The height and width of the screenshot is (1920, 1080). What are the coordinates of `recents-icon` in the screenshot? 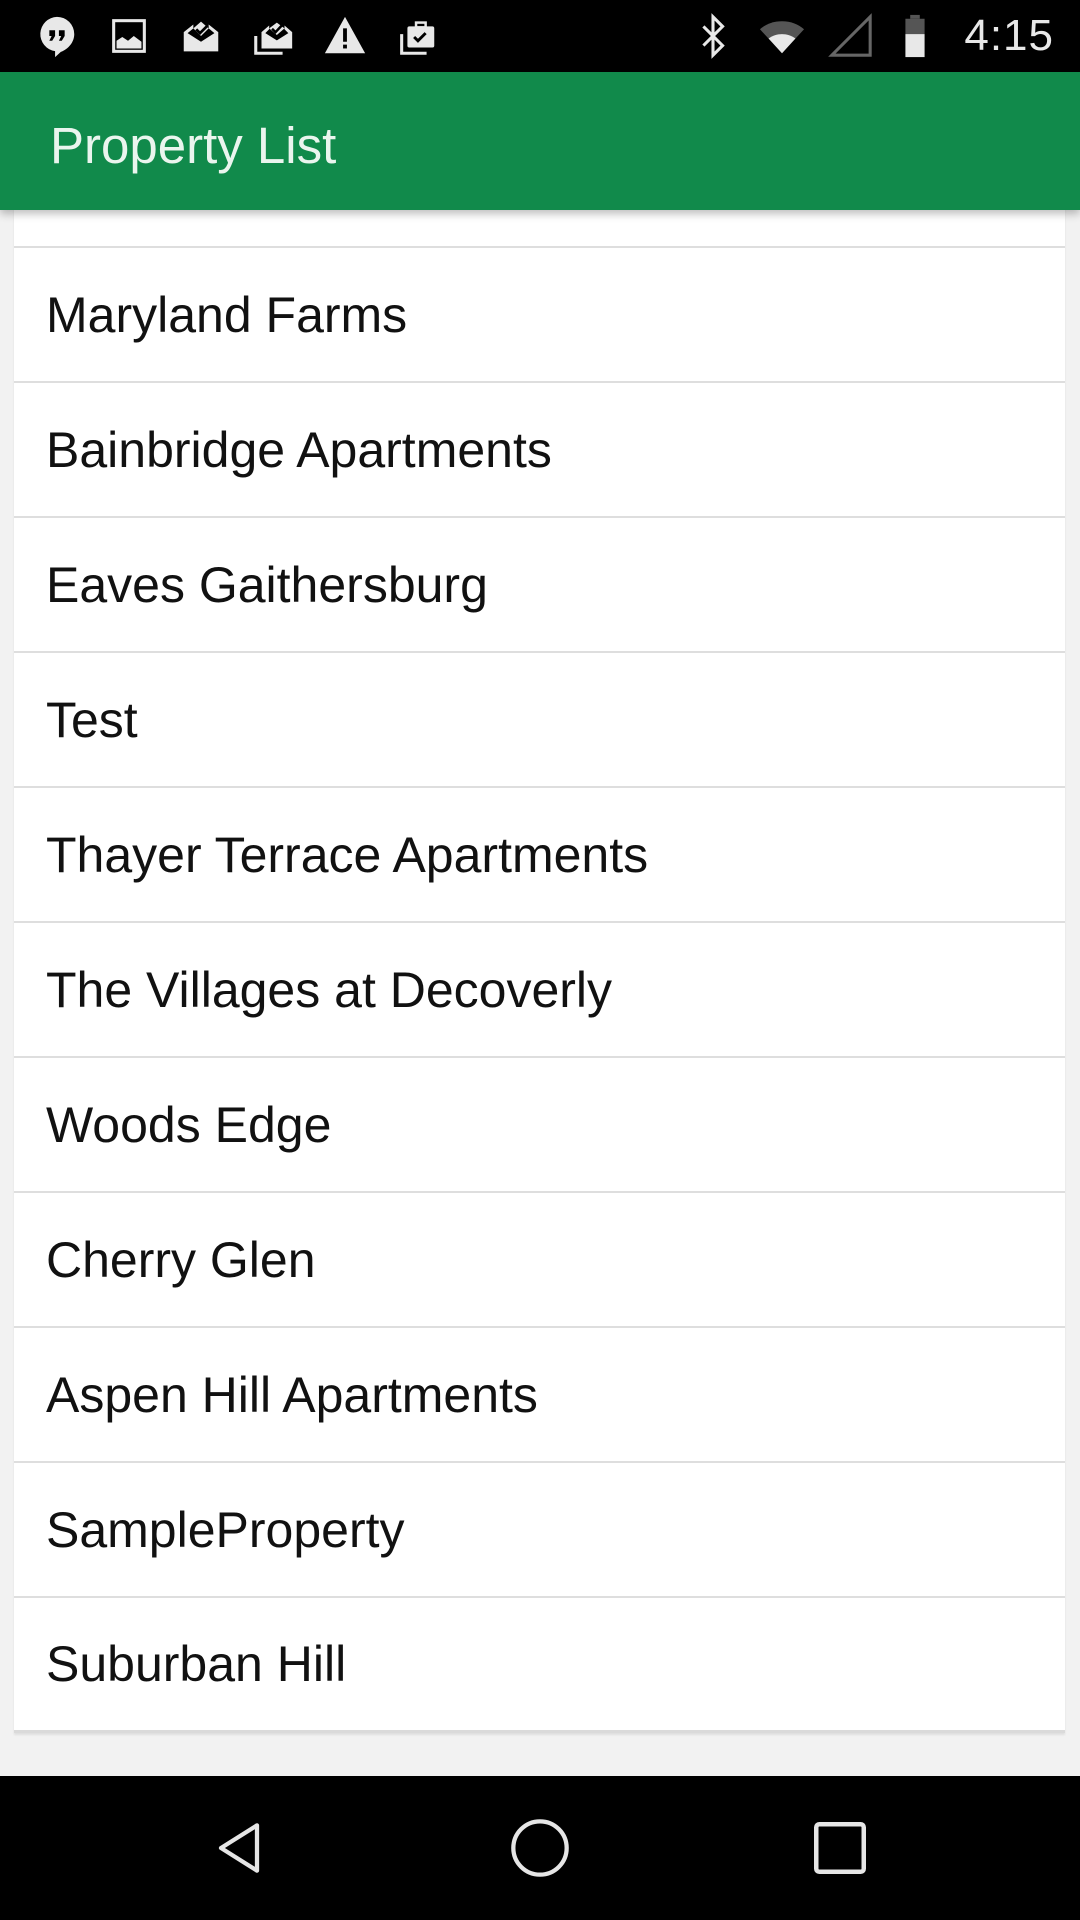 It's located at (840, 1848).